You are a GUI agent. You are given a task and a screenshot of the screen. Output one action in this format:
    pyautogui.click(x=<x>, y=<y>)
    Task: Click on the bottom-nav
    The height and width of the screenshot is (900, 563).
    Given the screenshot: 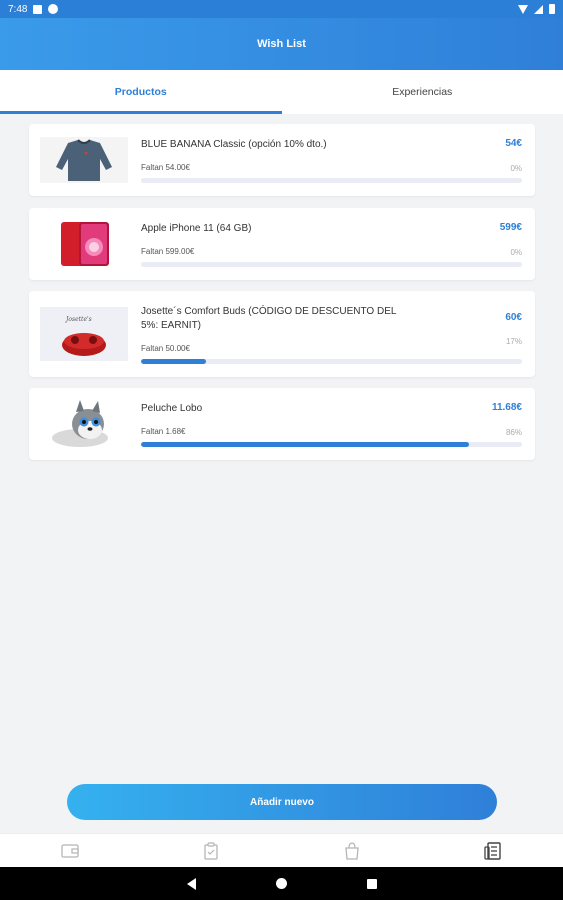 What is the action you would take?
    pyautogui.click(x=281, y=850)
    